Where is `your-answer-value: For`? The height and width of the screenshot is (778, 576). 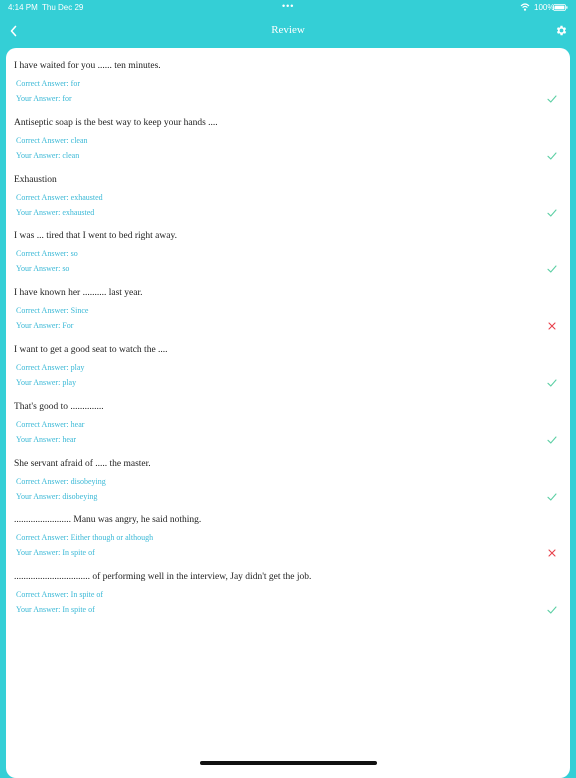 your-answer-value: For is located at coordinates (68, 326).